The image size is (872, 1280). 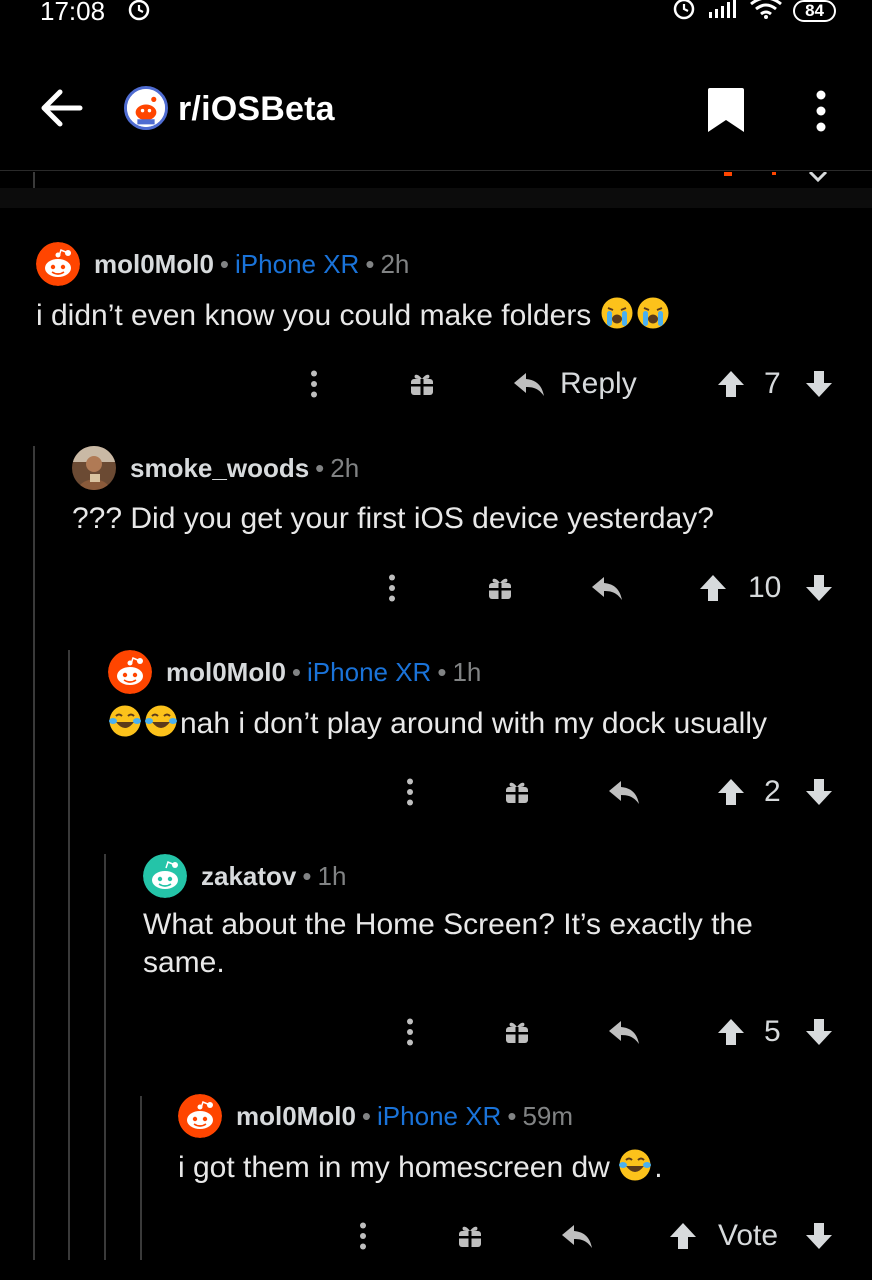 I want to click on status-bar: 17:08 84, so click(x=436, y=13).